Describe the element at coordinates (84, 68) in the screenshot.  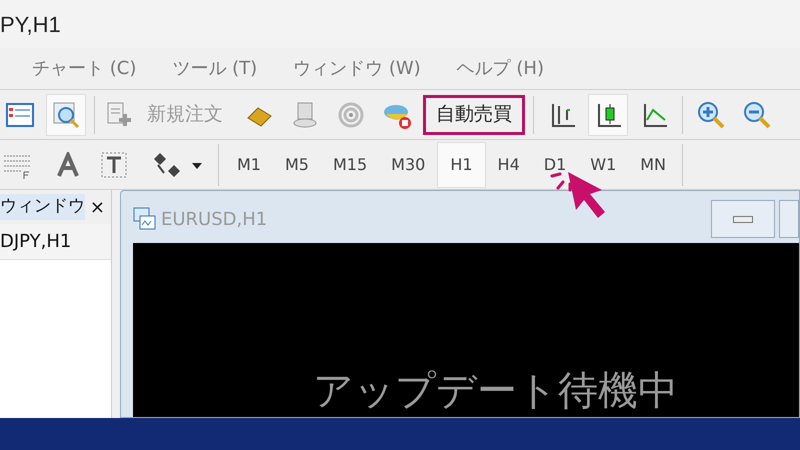
I see `menu-item: チャート (C)` at that location.